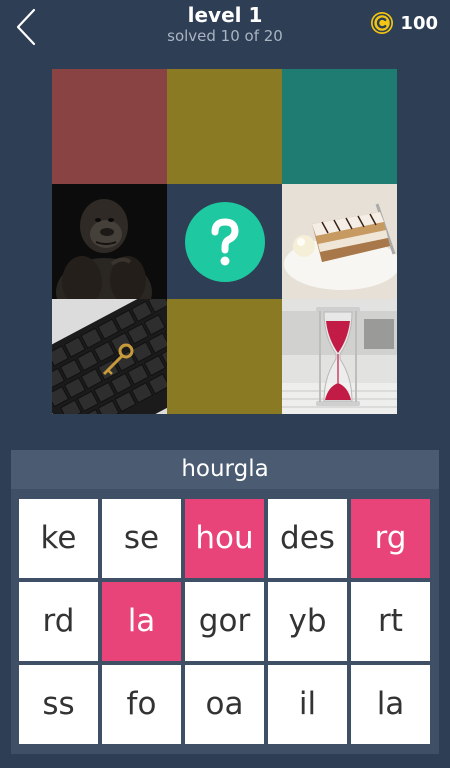  Describe the element at coordinates (307, 621) in the screenshot. I see `letter-tile: yb` at that location.